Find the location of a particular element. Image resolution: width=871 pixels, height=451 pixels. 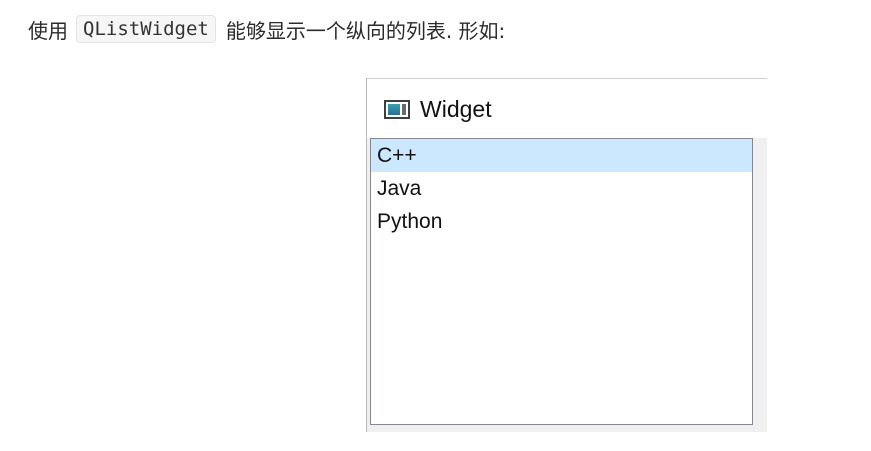

intro-prefix: 使用 is located at coordinates (48, 30).